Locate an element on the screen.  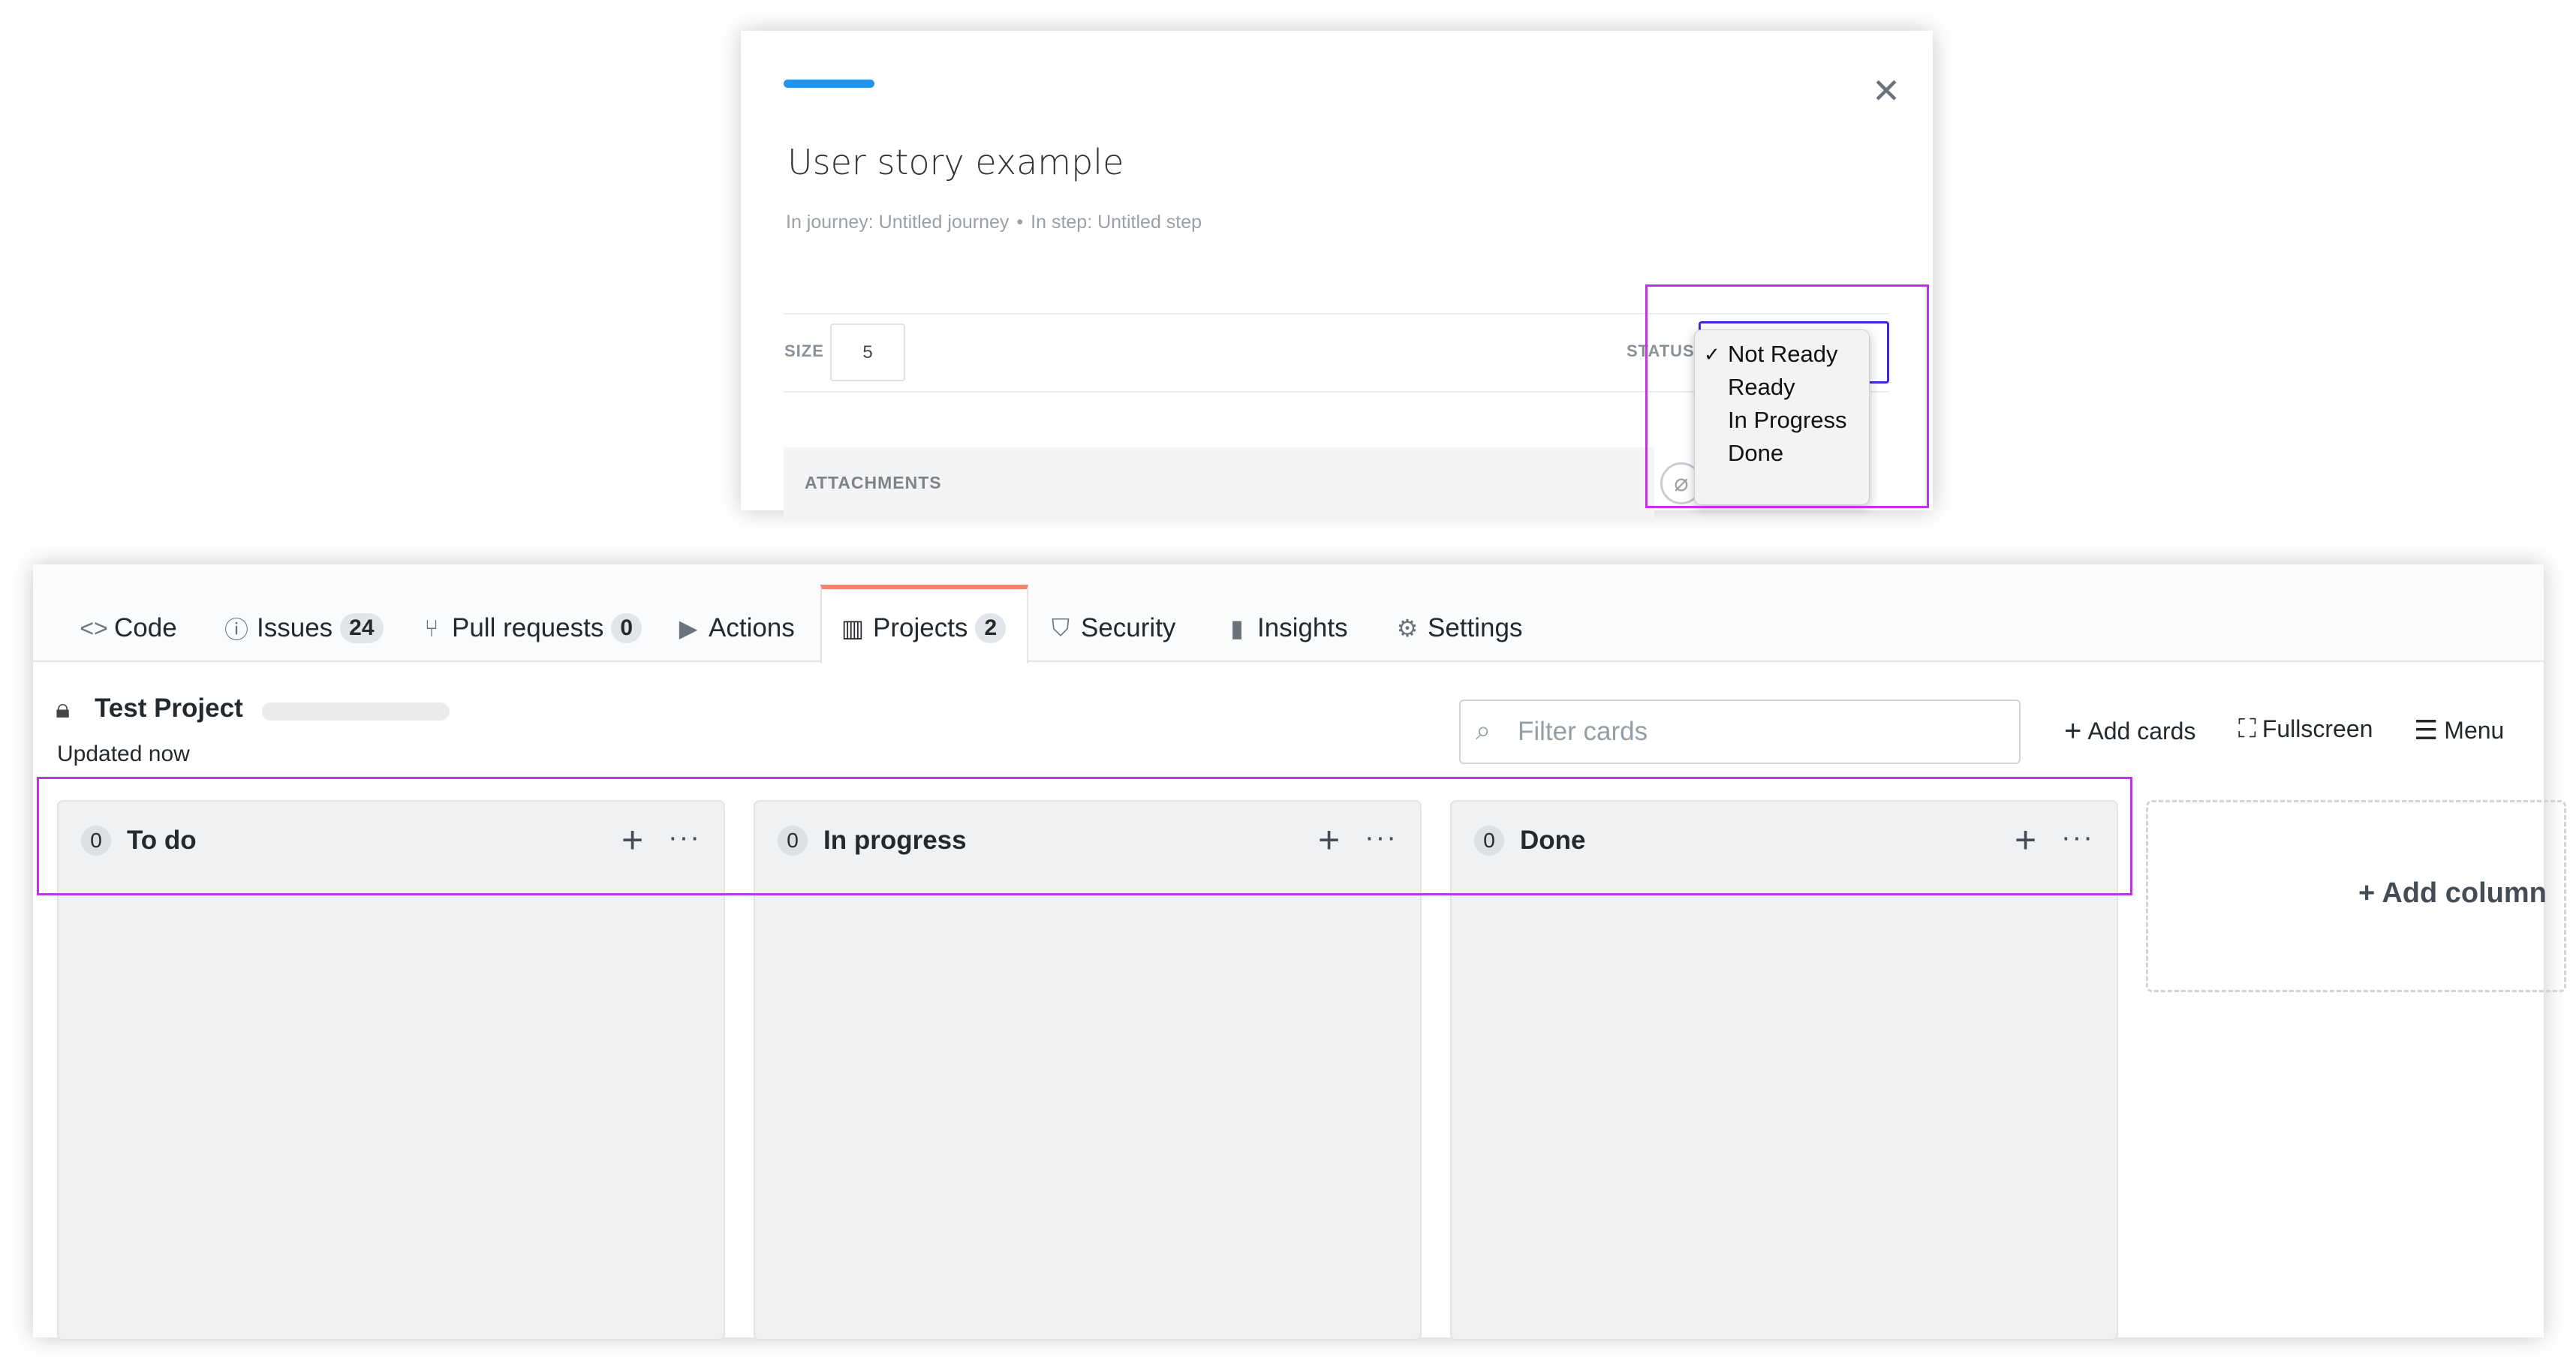
tab-pull-requests: ⑂ Pull requests 0 is located at coordinates (529, 628).